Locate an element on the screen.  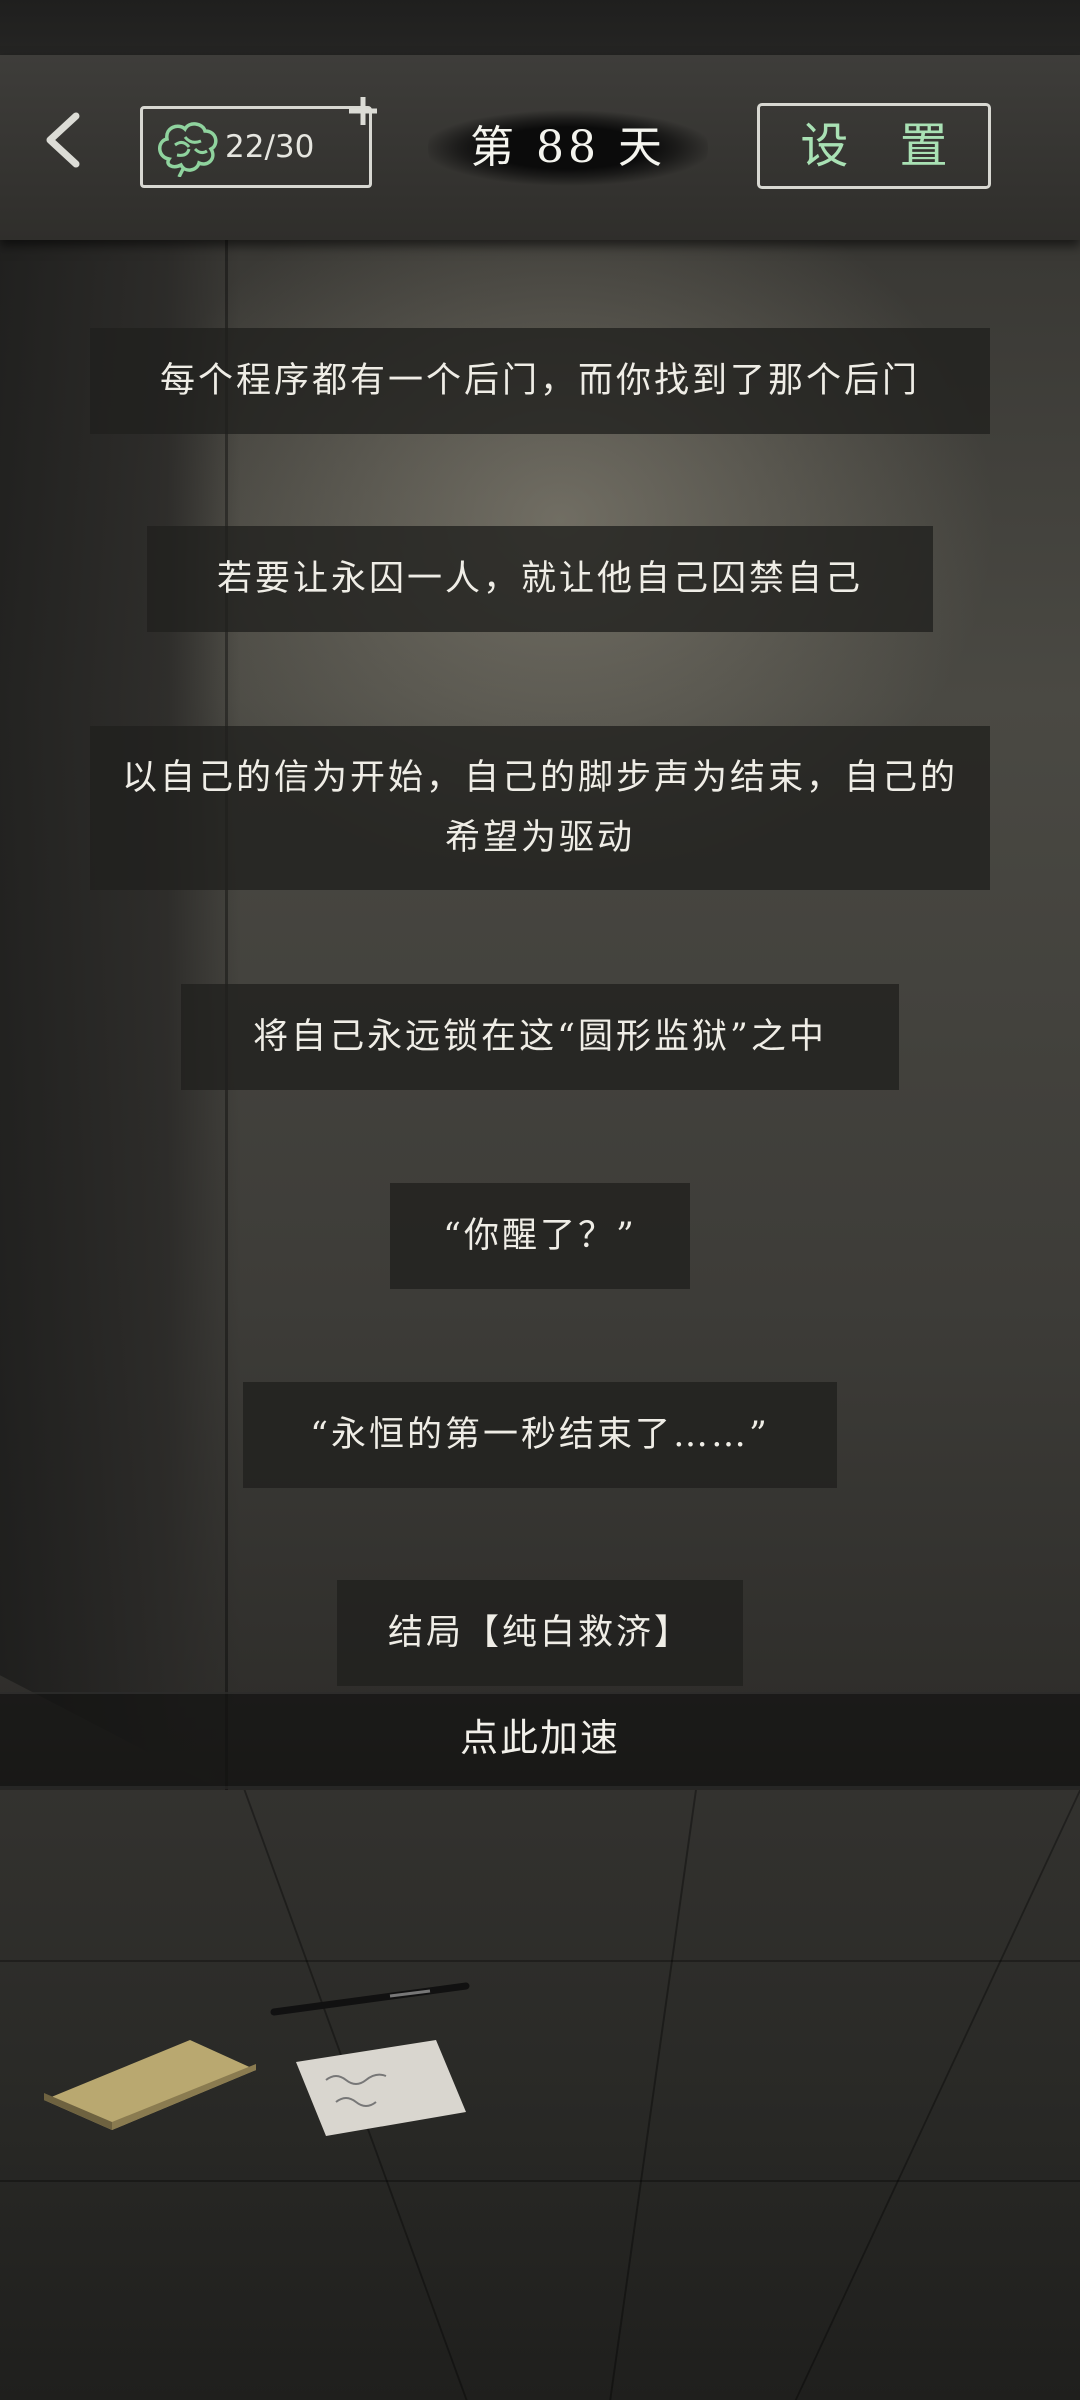
ending-title: 结局【纯白救济】 is located at coordinates (540, 1633).